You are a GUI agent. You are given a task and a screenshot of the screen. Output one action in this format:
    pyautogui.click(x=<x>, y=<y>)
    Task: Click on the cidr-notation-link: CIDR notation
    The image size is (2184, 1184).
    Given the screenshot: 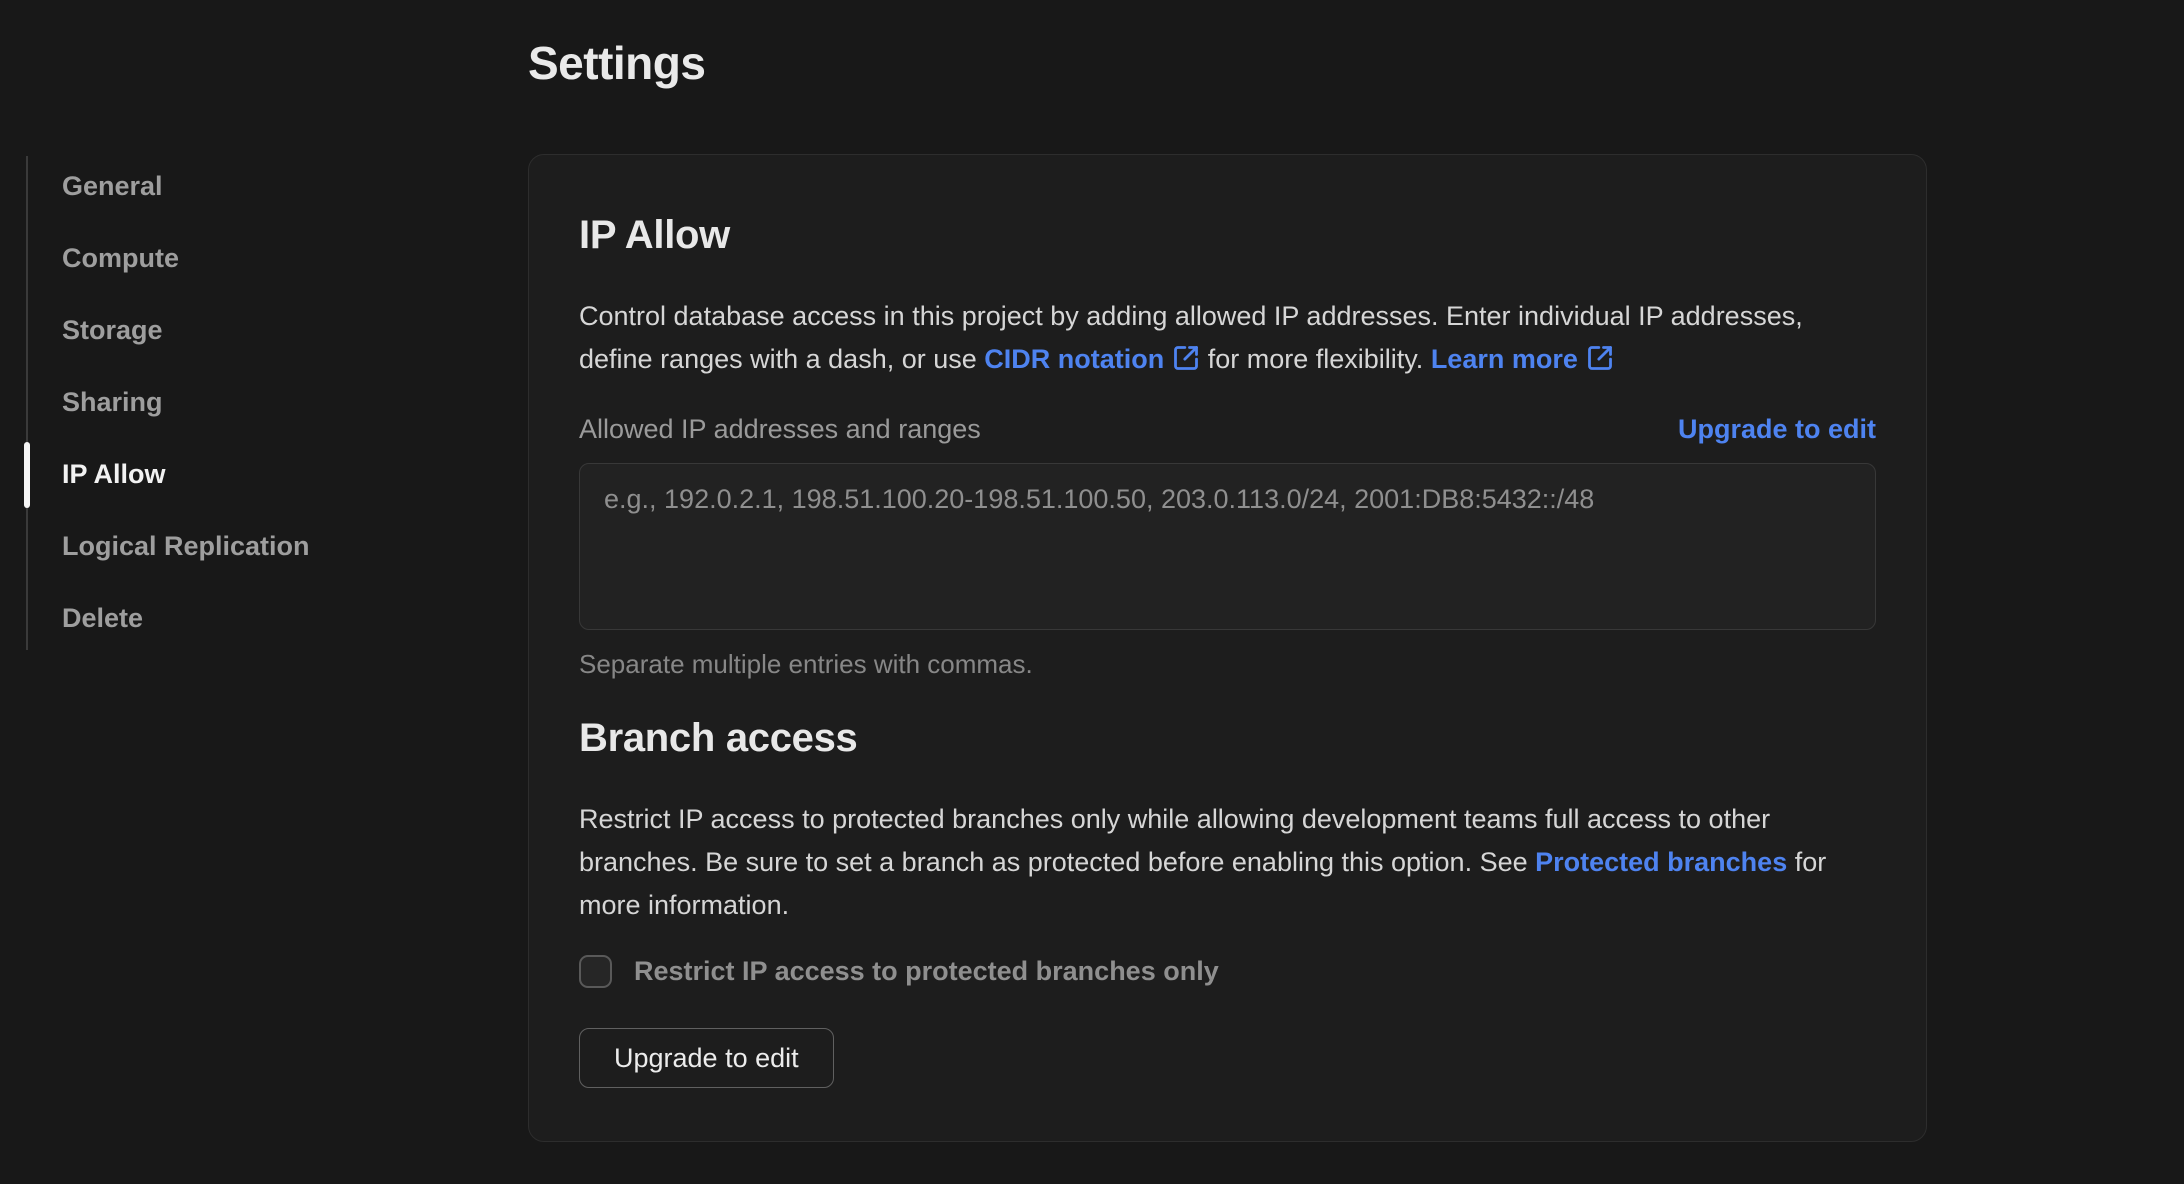 What is the action you would take?
    pyautogui.click(x=1074, y=359)
    